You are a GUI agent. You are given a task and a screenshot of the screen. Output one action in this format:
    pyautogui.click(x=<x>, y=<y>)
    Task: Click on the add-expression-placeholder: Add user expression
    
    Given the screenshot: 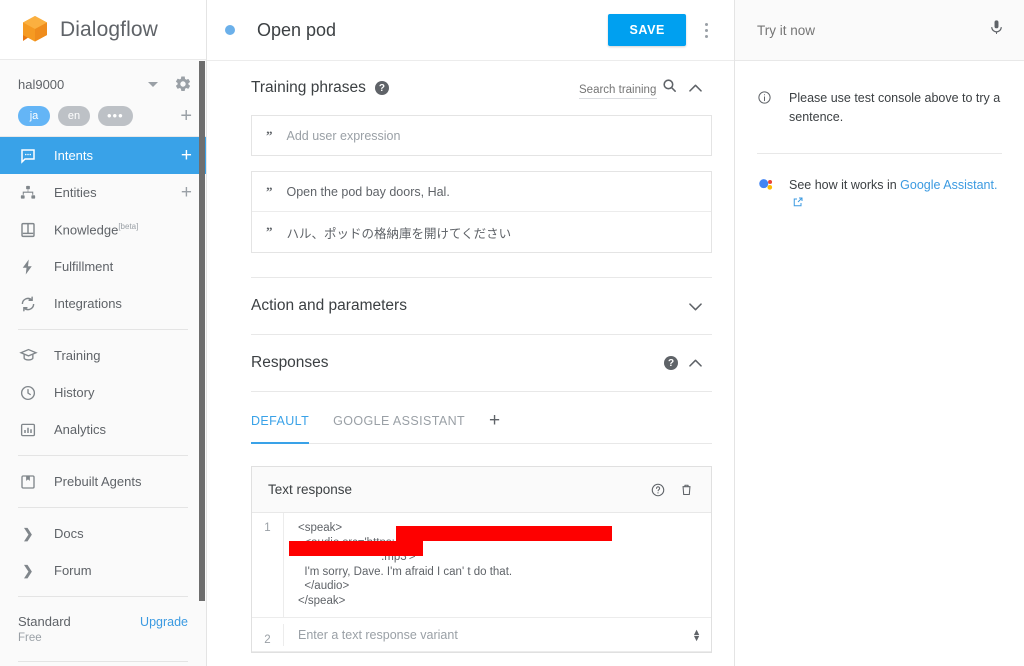 What is the action you would take?
    pyautogui.click(x=343, y=135)
    